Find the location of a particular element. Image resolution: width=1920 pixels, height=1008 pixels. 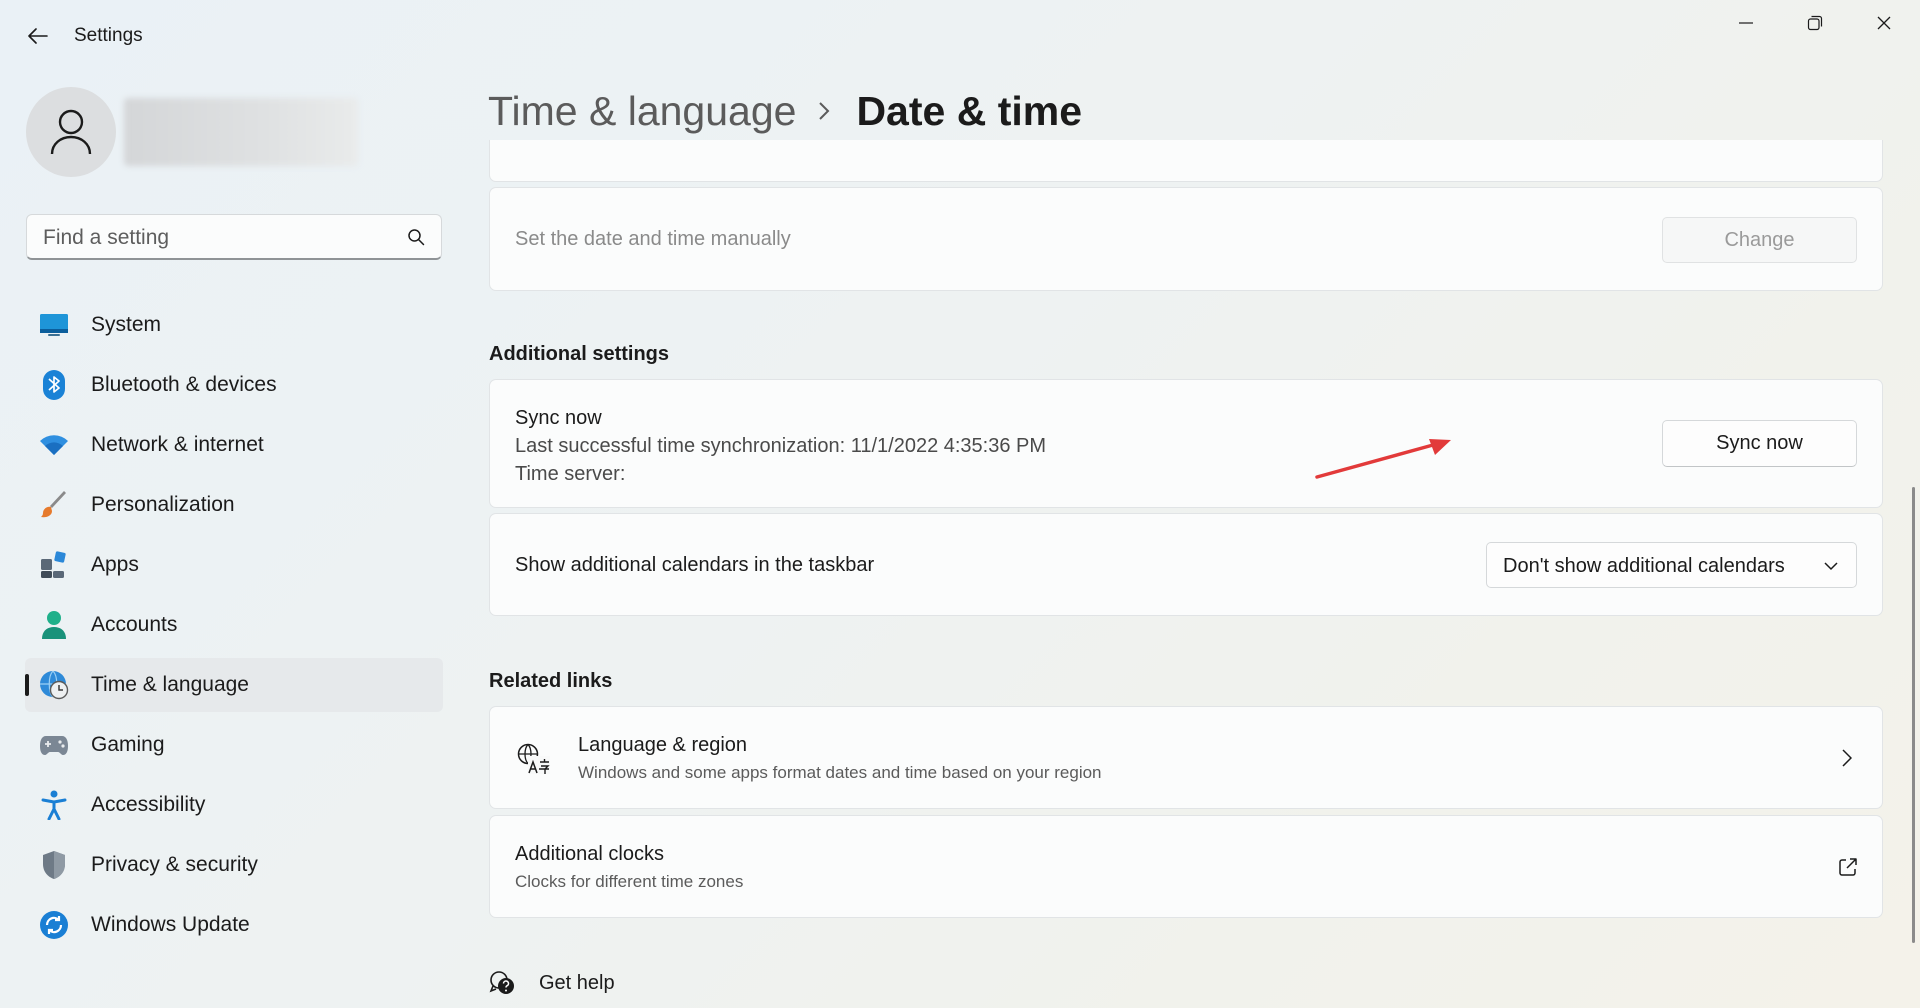

sidebar-item-personalization: Personalization is located at coordinates (234, 505).